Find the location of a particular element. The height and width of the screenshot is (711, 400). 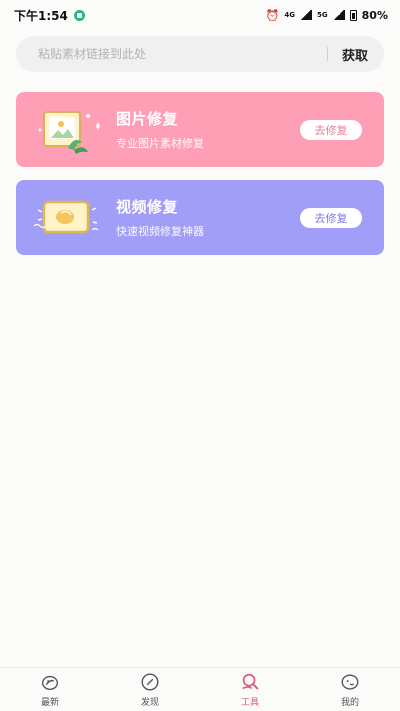

search-divider is located at coordinates (327, 54).